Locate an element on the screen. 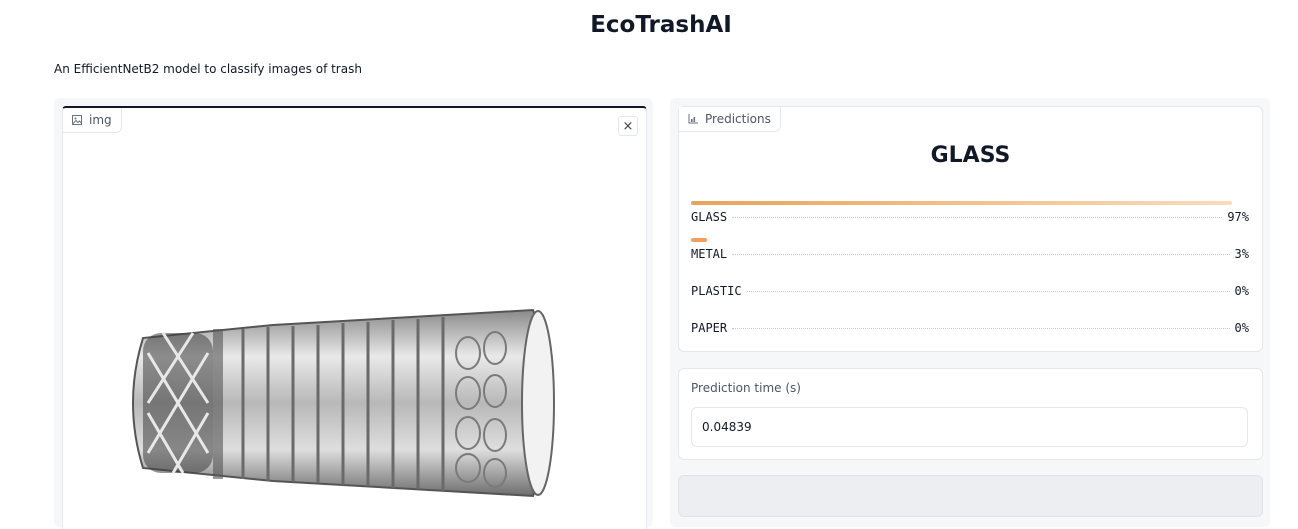 The image size is (1298, 529). image-input-label-text: img is located at coordinates (100, 120).